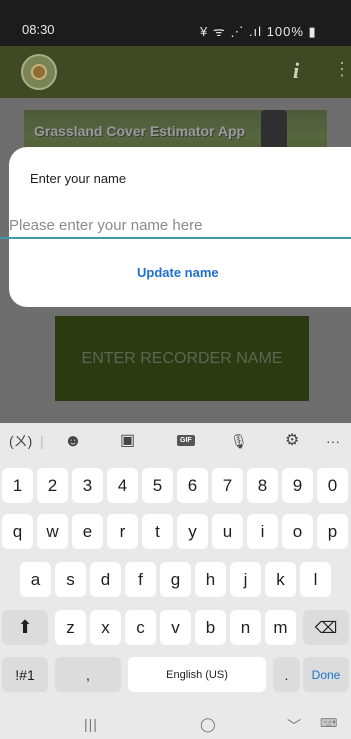  What do you see at coordinates (297, 531) in the screenshot?
I see `key-o: o` at bounding box center [297, 531].